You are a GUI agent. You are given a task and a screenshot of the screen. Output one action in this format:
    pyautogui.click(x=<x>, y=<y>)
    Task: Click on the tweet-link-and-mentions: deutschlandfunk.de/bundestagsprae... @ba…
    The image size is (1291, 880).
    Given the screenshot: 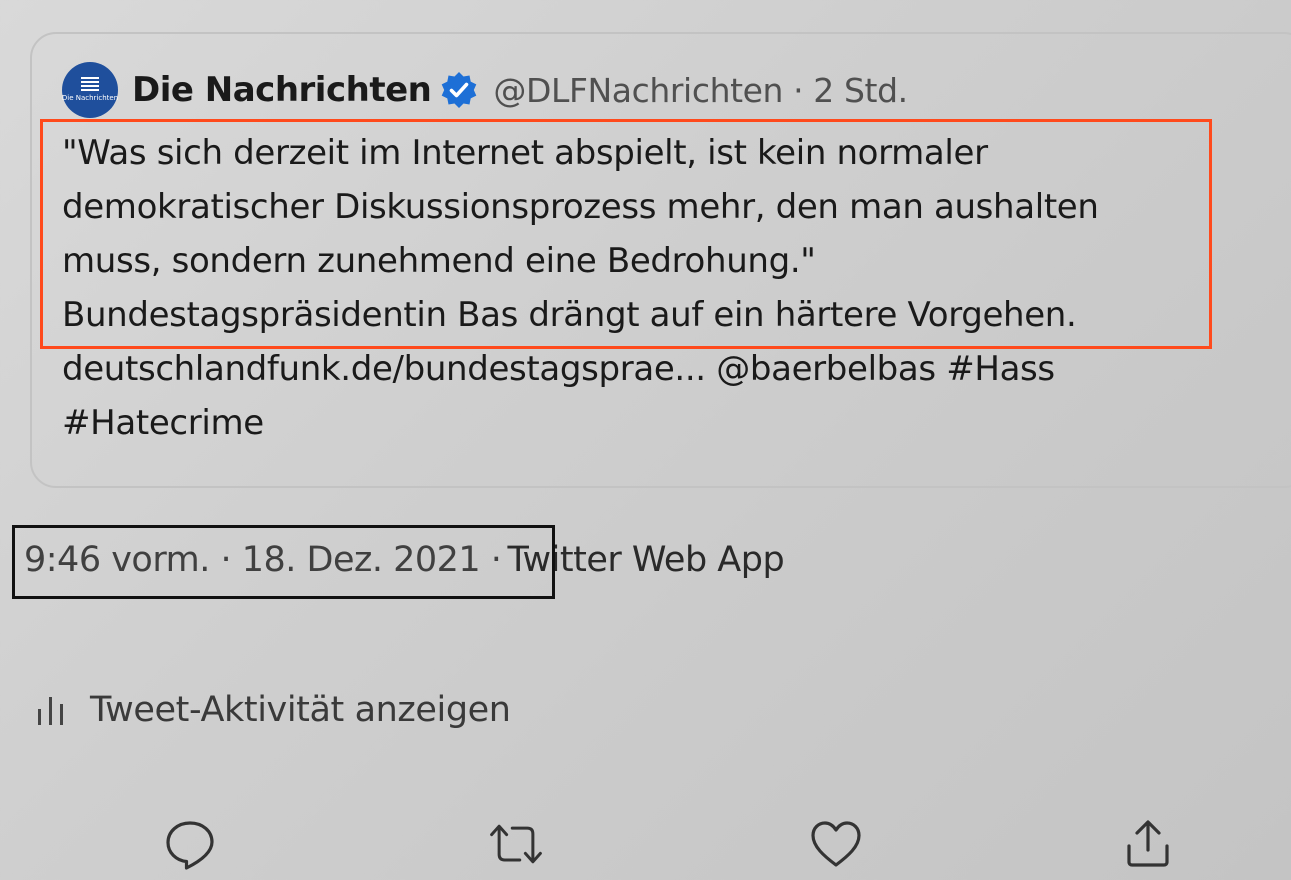 What is the action you would take?
    pyautogui.click(x=672, y=369)
    